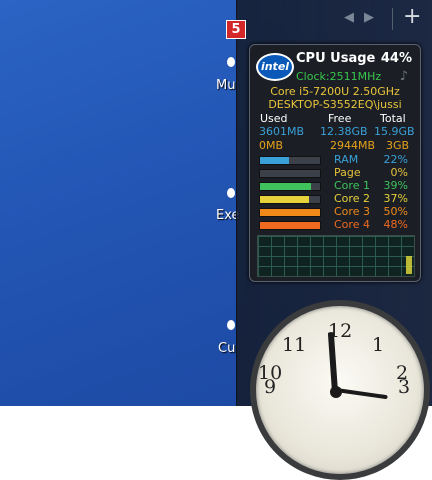 This screenshot has width=432, height=480. Describe the element at coordinates (225, 85) in the screenshot. I see `desktop-shortcut-label: Mu` at that location.